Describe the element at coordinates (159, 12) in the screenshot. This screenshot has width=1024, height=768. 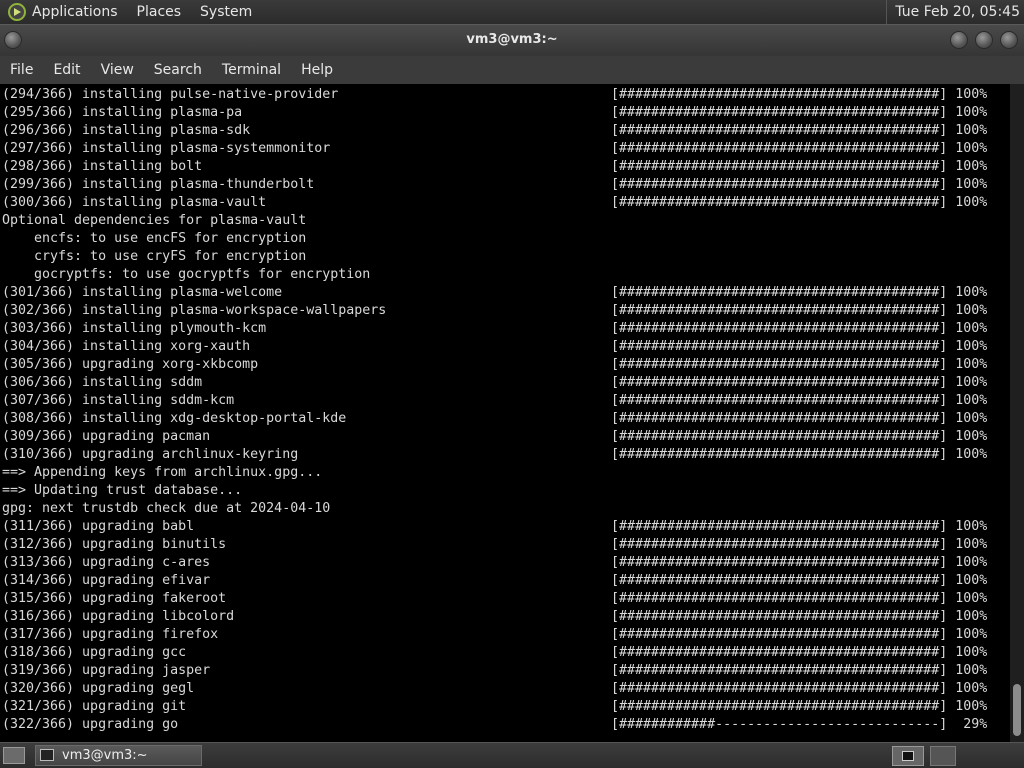
I see `menu-places: Places` at that location.